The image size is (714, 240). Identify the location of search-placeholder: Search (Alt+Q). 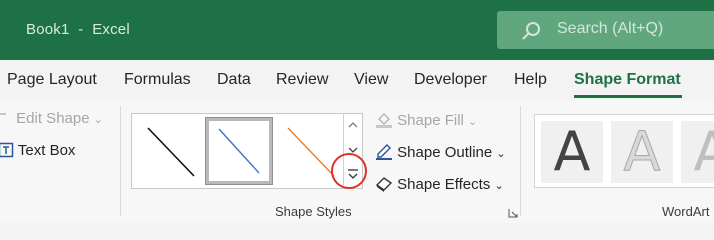
(610, 28).